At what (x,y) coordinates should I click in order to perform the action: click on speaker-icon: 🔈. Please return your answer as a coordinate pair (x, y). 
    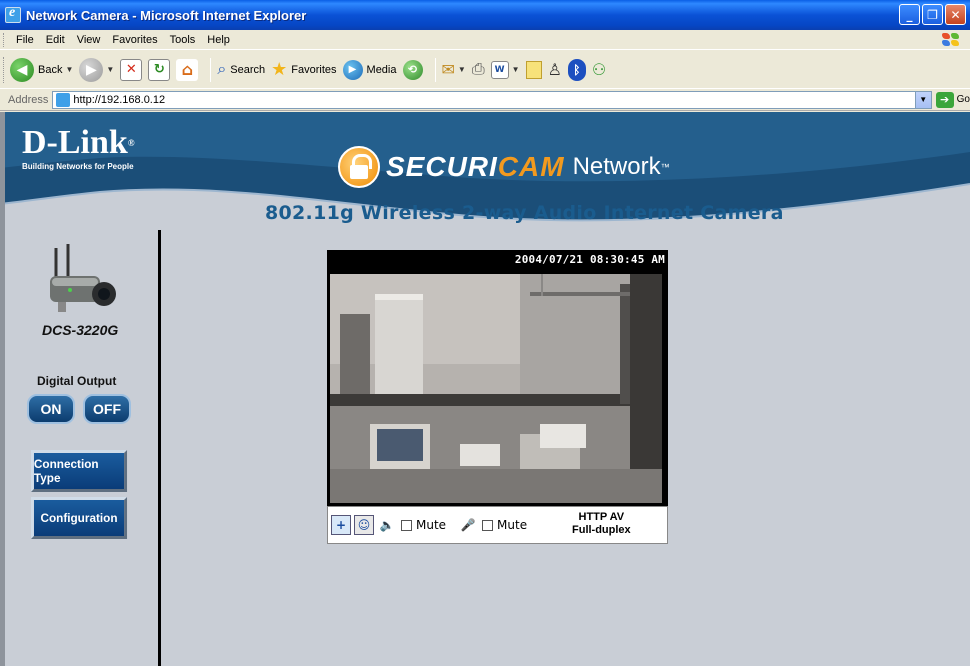
    Looking at the image, I should click on (387, 525).